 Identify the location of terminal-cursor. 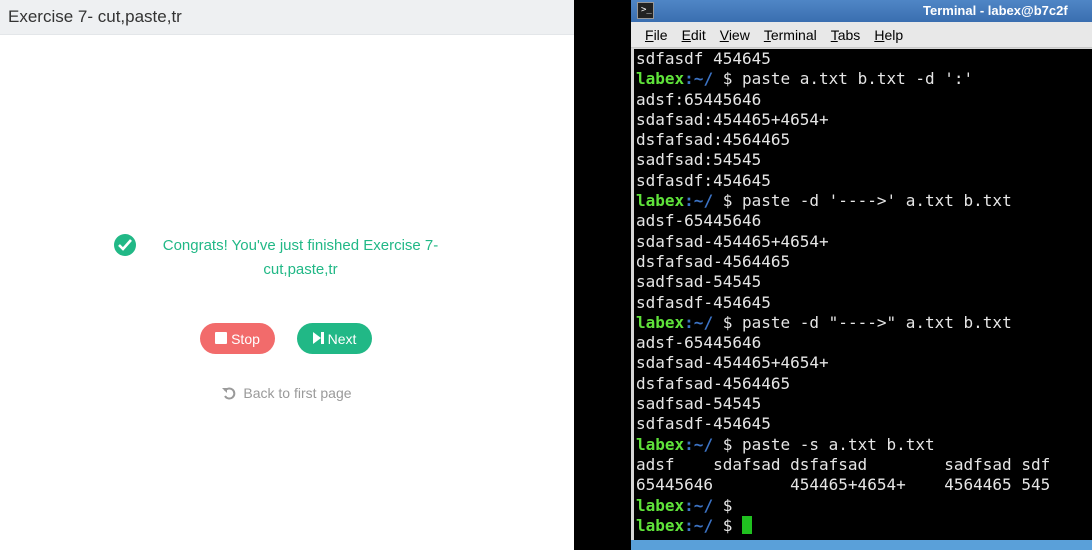
(746, 524).